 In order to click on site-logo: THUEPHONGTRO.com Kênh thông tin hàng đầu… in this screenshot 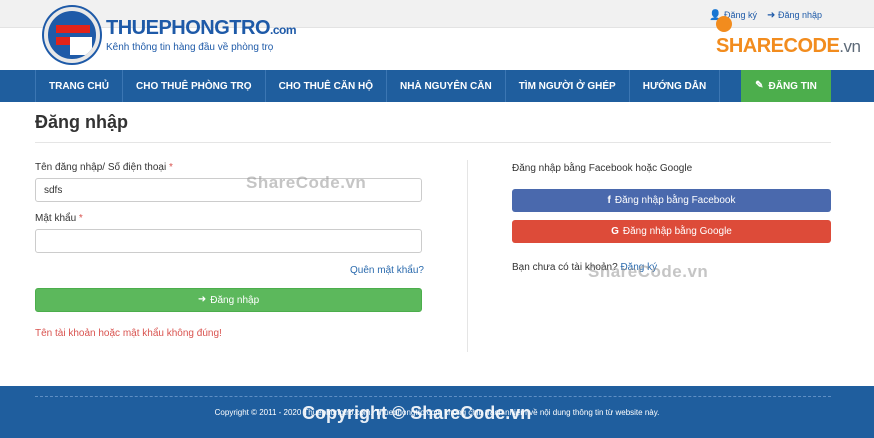, I will do `click(170, 35)`.